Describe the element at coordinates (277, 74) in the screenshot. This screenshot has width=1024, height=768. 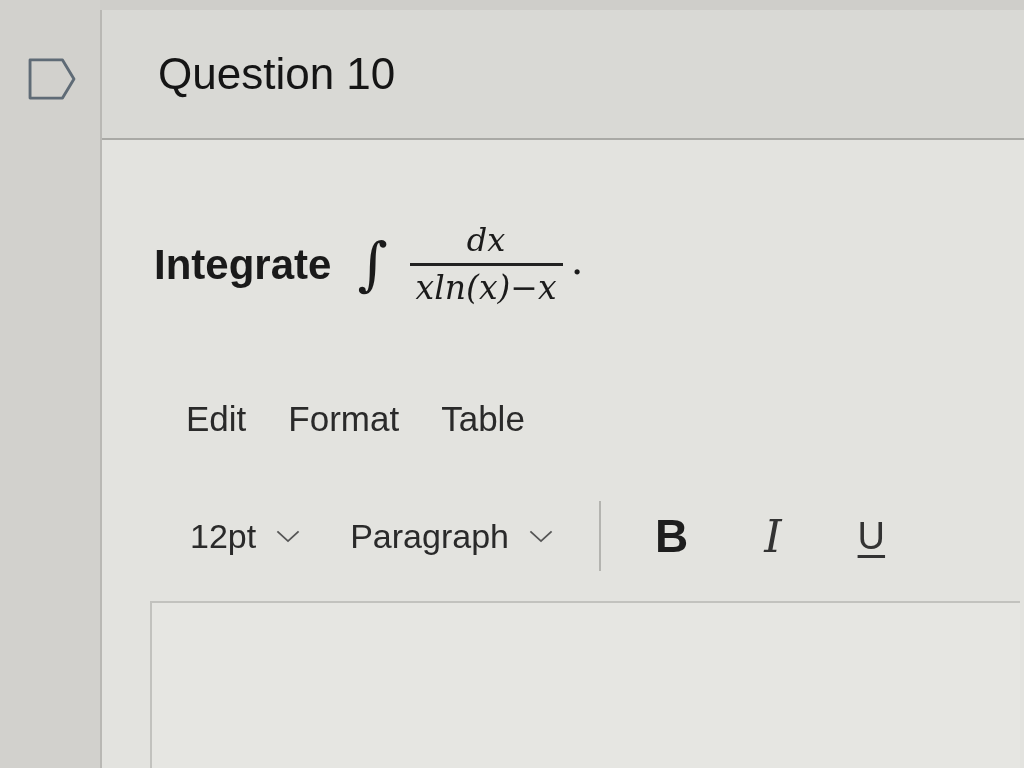
I see `question-title: Question 10` at that location.